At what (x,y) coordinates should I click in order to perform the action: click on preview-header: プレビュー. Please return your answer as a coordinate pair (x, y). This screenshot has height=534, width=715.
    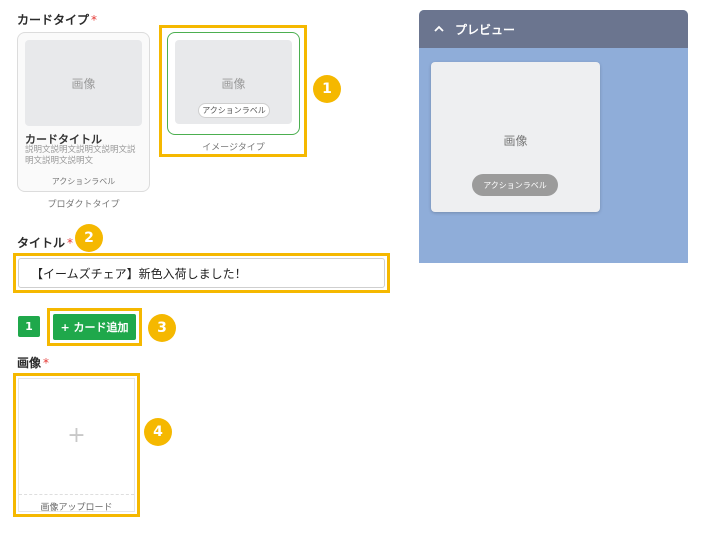
    Looking at the image, I should click on (553, 29).